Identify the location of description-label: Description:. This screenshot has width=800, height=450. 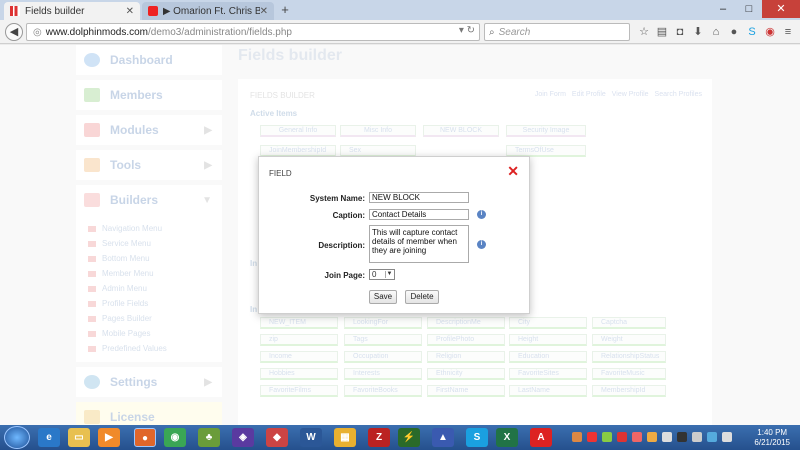
(341, 245).